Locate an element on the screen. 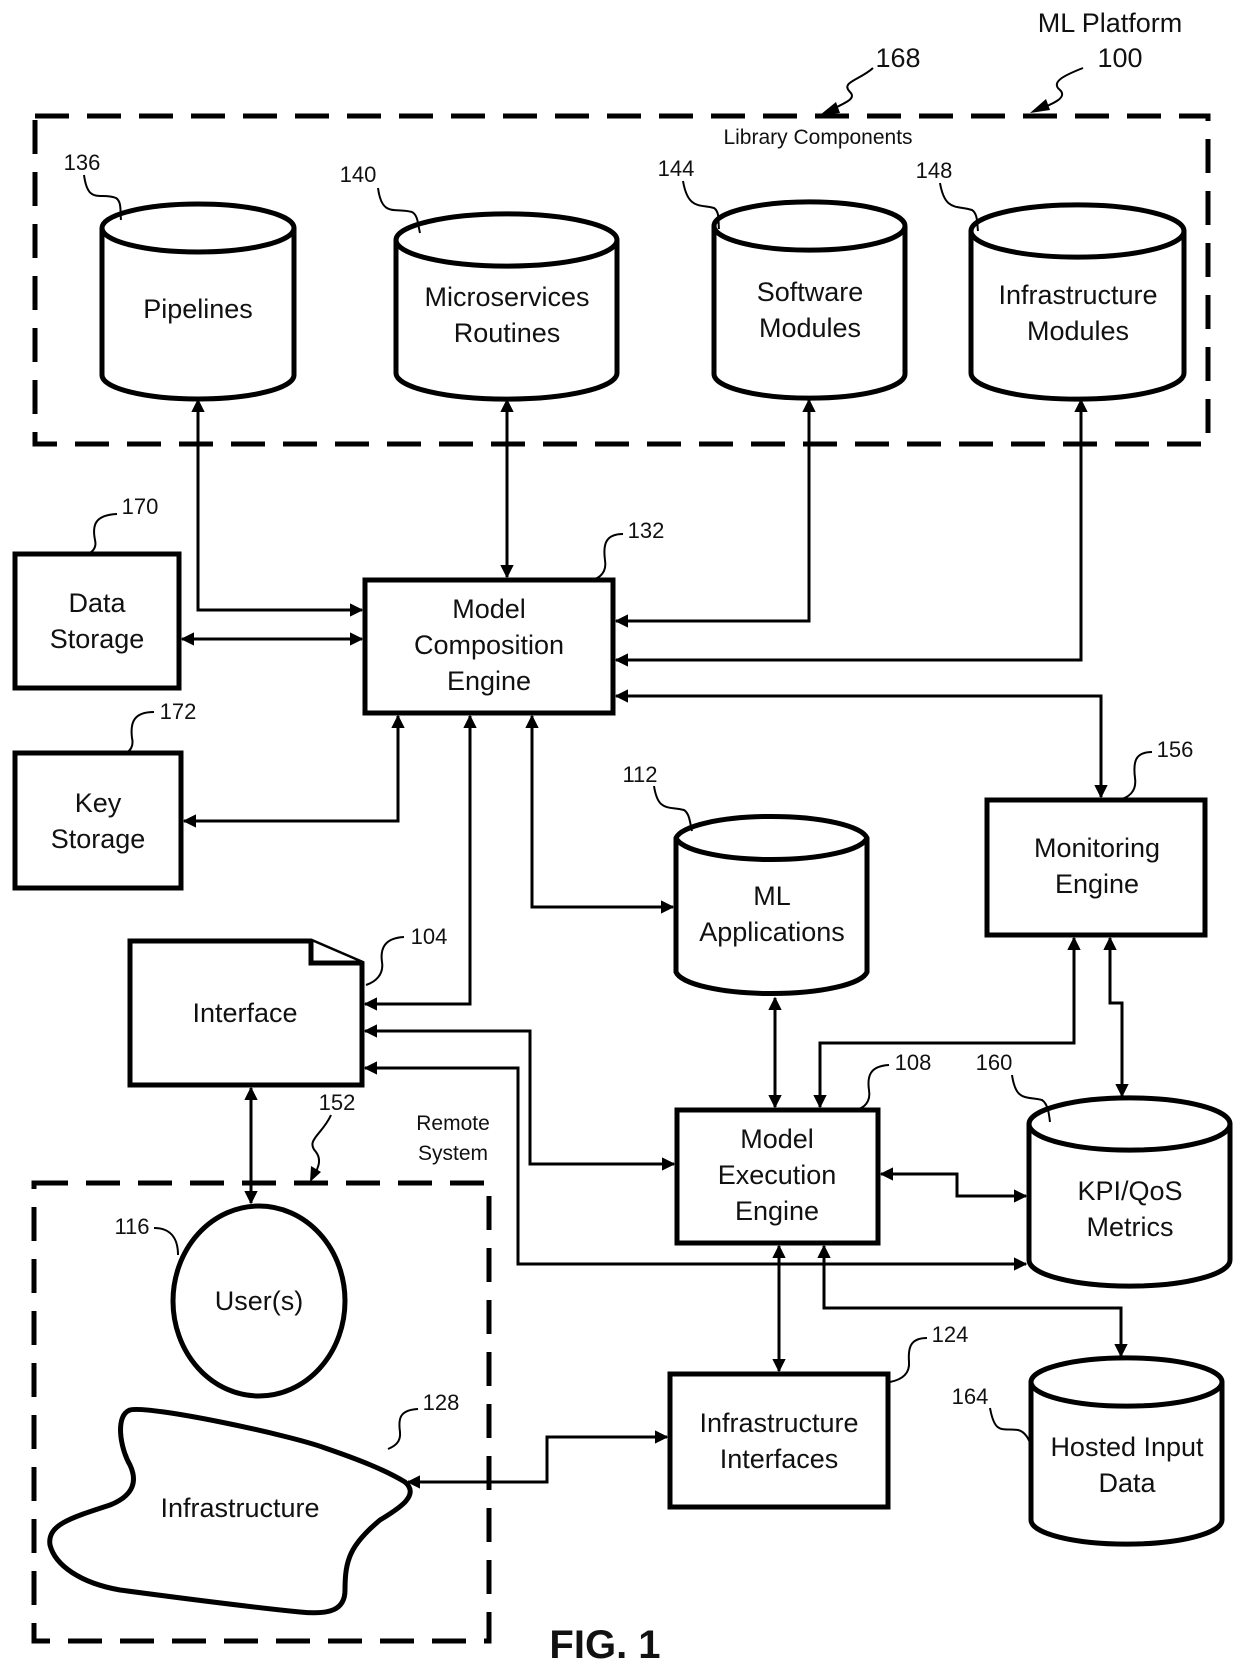 The image size is (1240, 1671). conn-keystorage-mce is located at coordinates (293, 771).